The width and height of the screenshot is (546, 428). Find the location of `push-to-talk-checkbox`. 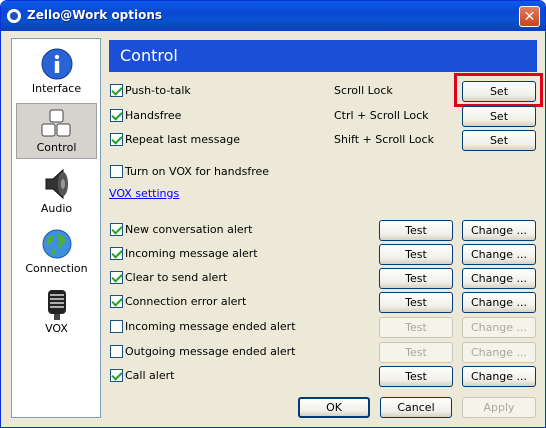

push-to-talk-checkbox is located at coordinates (116, 90).